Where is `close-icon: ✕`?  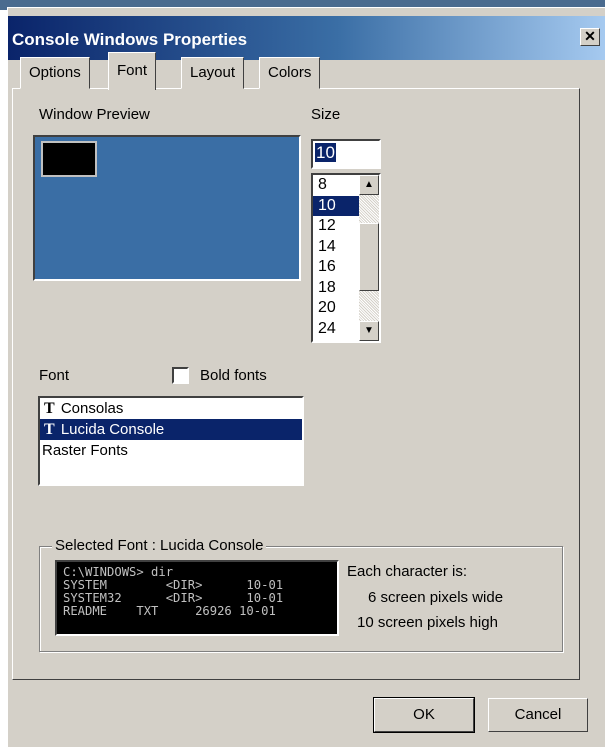 close-icon: ✕ is located at coordinates (590, 36).